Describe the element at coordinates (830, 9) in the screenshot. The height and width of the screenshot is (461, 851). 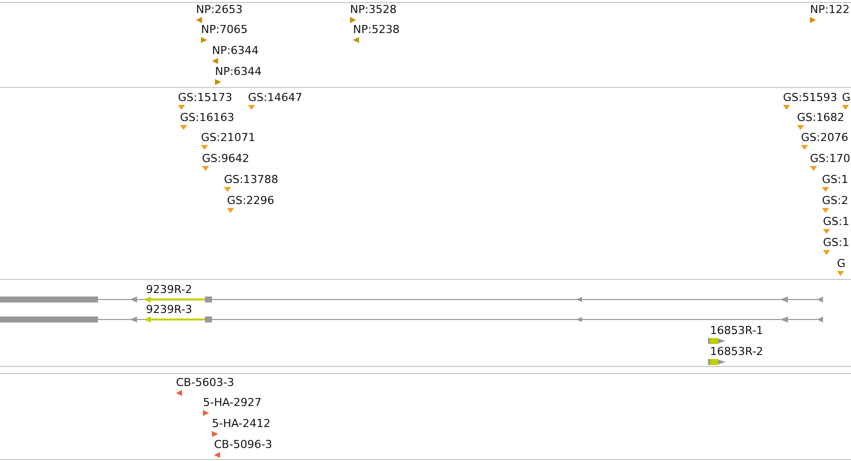
I see `feature-label: NP:122` at that location.